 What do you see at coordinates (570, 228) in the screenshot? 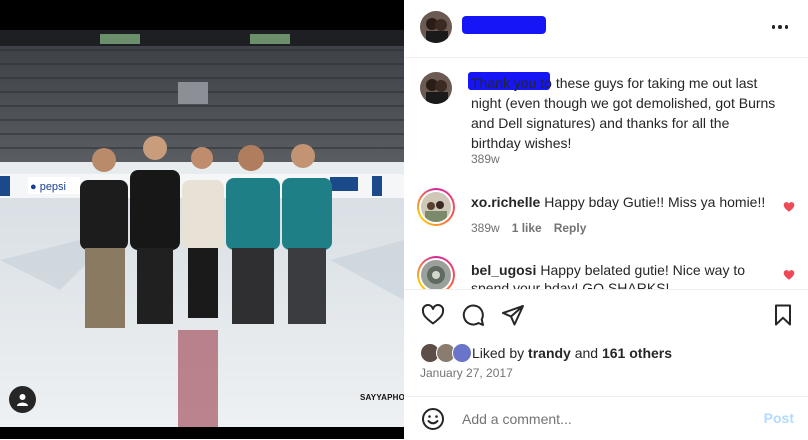
I see `comment-reply-button: Reply` at bounding box center [570, 228].